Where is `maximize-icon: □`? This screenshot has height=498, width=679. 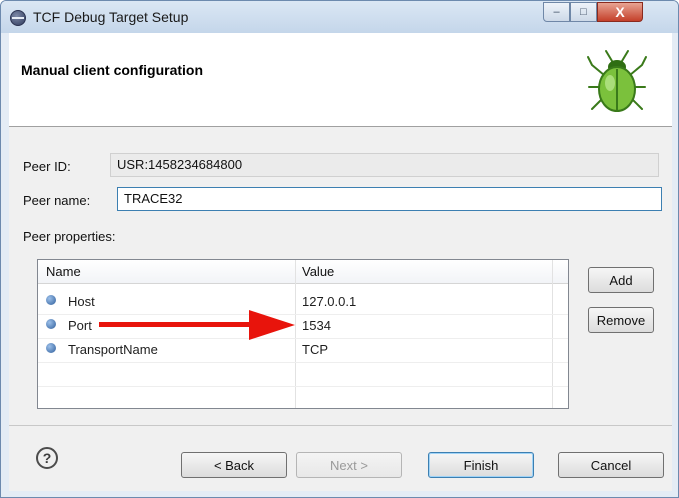 maximize-icon: □ is located at coordinates (583, 12).